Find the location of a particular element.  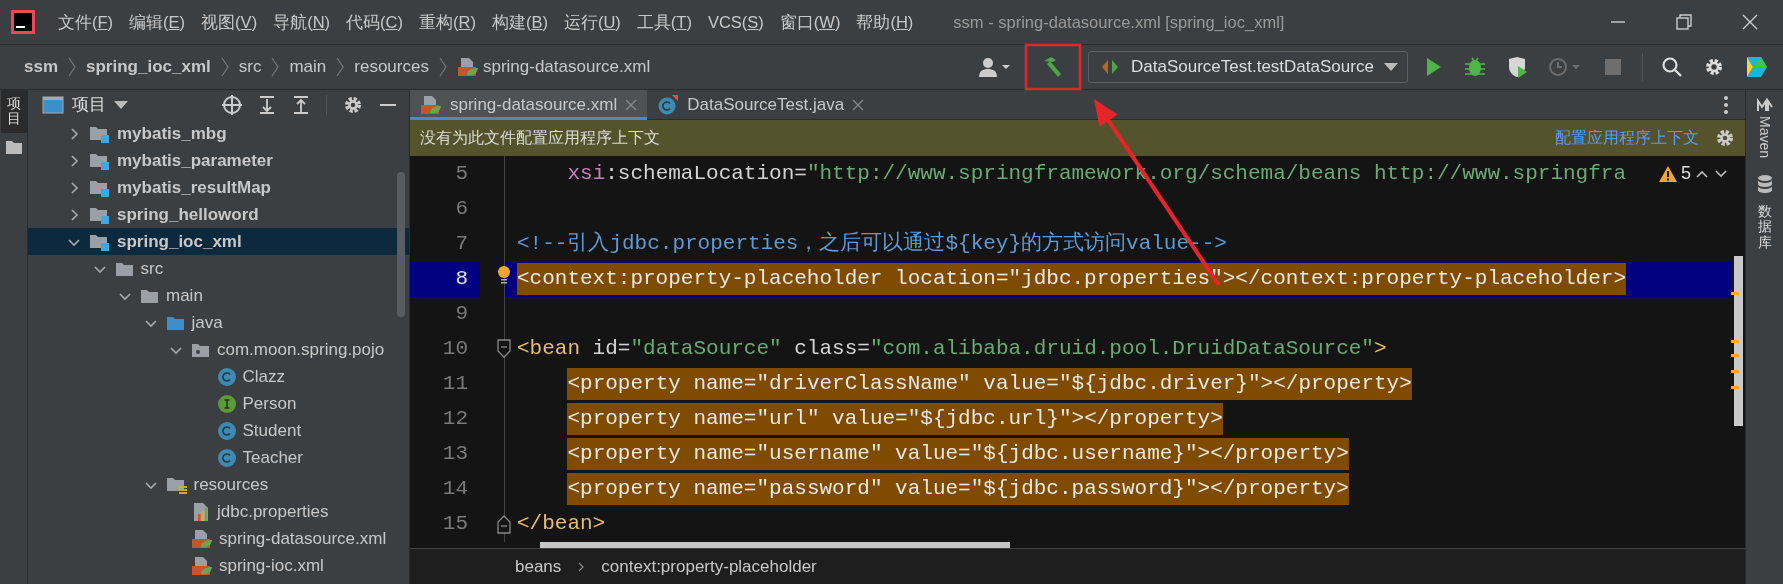

bug-icon is located at coordinates (1475, 67).